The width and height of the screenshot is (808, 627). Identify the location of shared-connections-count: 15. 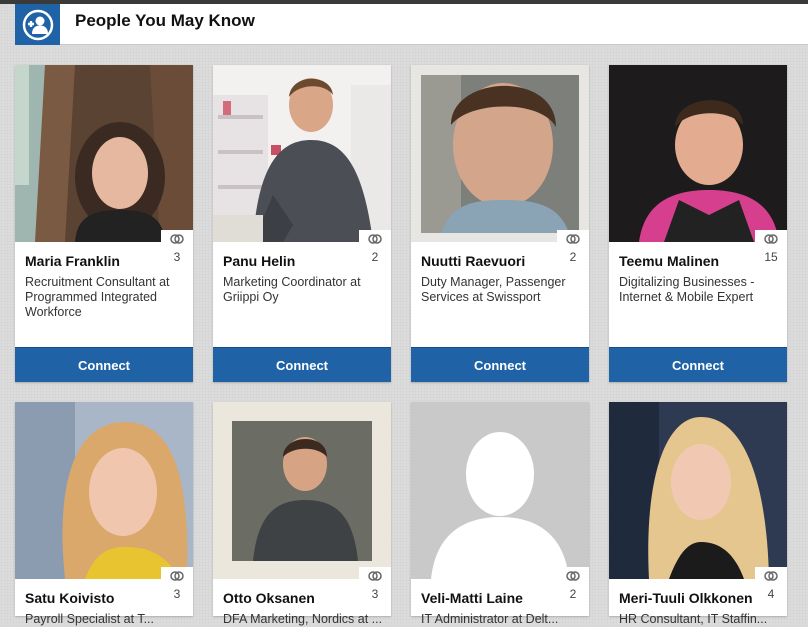
(771, 257).